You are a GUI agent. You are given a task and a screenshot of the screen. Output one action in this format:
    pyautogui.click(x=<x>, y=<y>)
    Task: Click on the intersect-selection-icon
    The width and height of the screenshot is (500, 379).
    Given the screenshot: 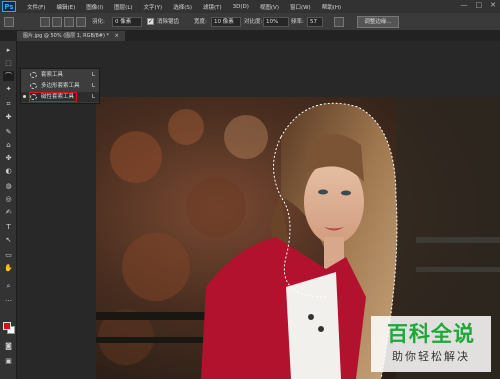 What is the action you would take?
    pyautogui.click(x=81, y=22)
    